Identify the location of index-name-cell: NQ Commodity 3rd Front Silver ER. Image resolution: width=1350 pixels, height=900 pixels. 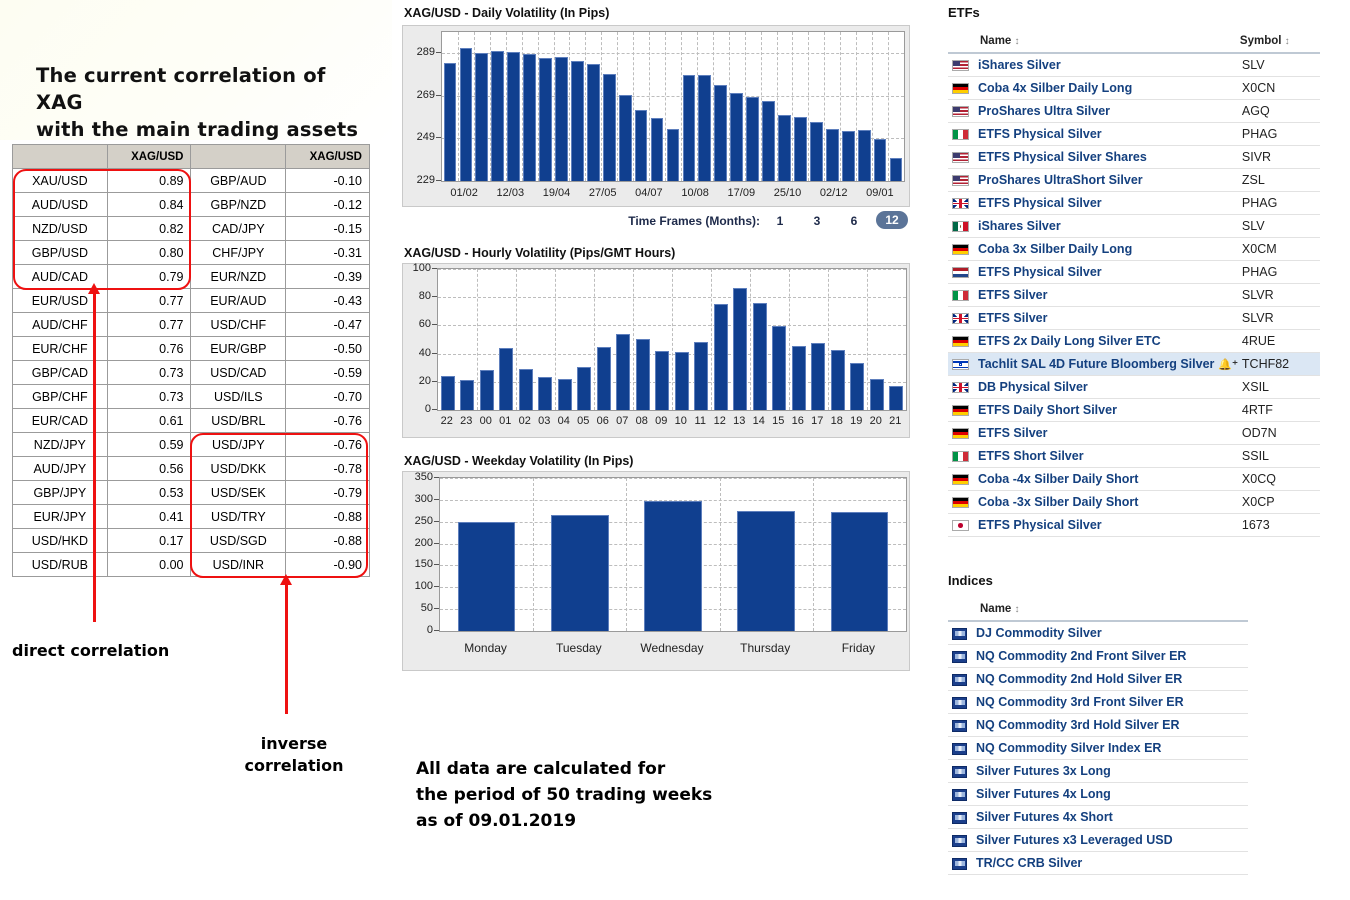
(1098, 702).